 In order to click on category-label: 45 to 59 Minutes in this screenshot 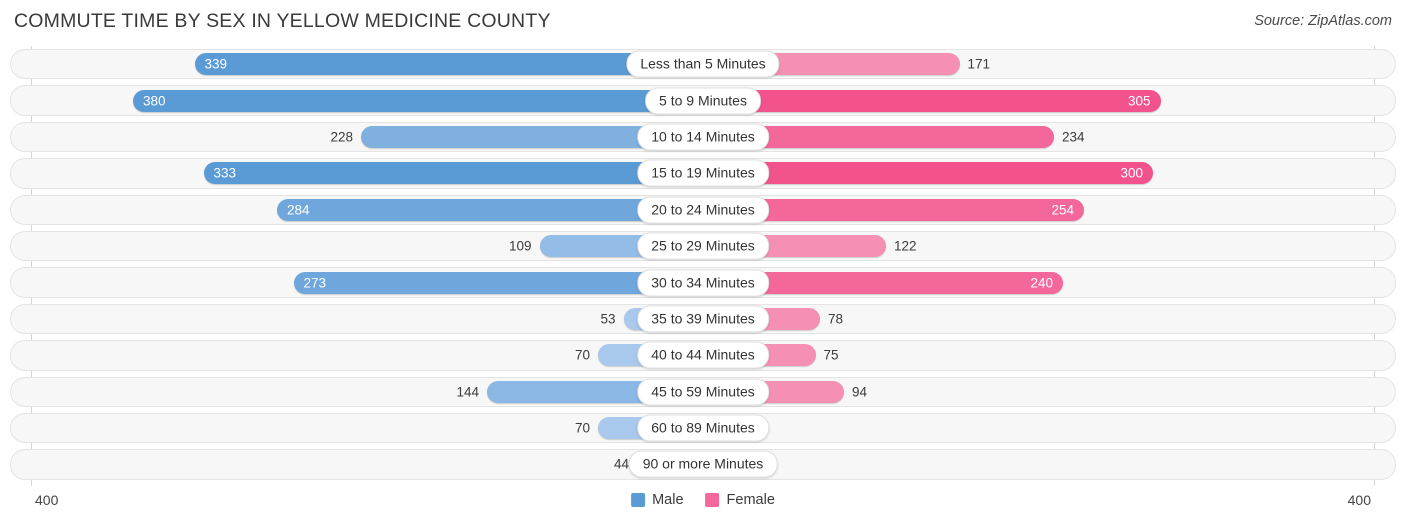, I will do `click(703, 392)`.